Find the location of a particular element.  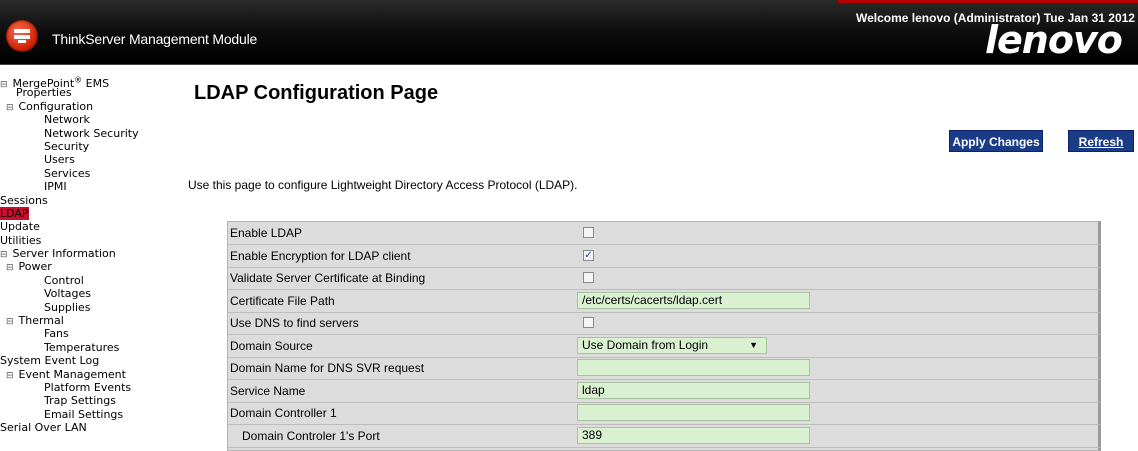

registered-mark: ® is located at coordinates (78, 79).